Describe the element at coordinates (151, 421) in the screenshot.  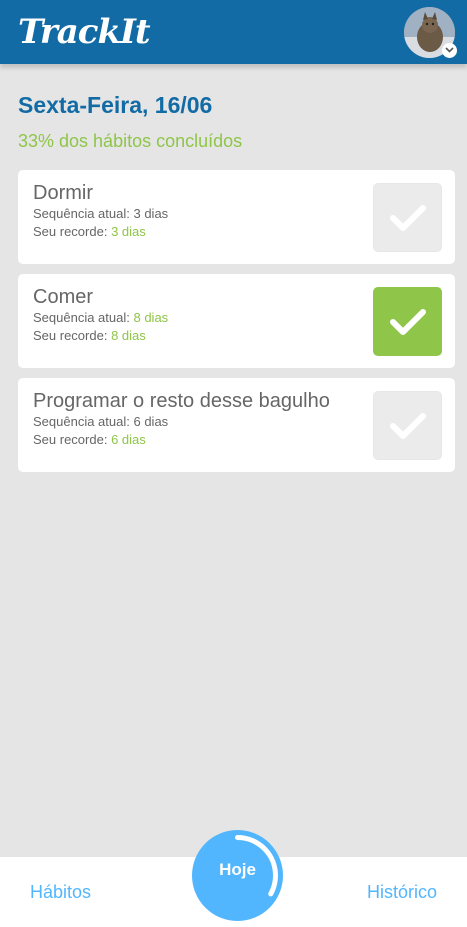
I see `streak-value: 6 dias` at that location.